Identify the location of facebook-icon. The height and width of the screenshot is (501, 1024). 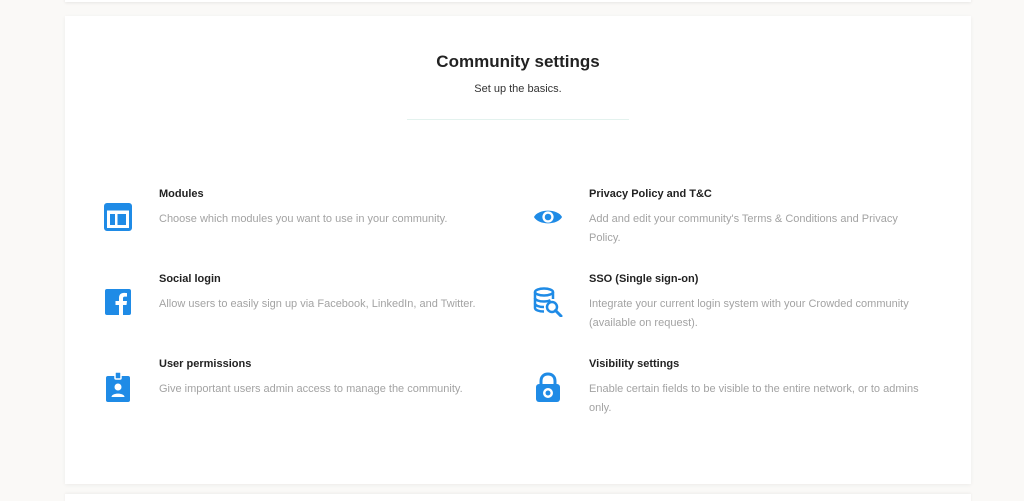
(118, 302).